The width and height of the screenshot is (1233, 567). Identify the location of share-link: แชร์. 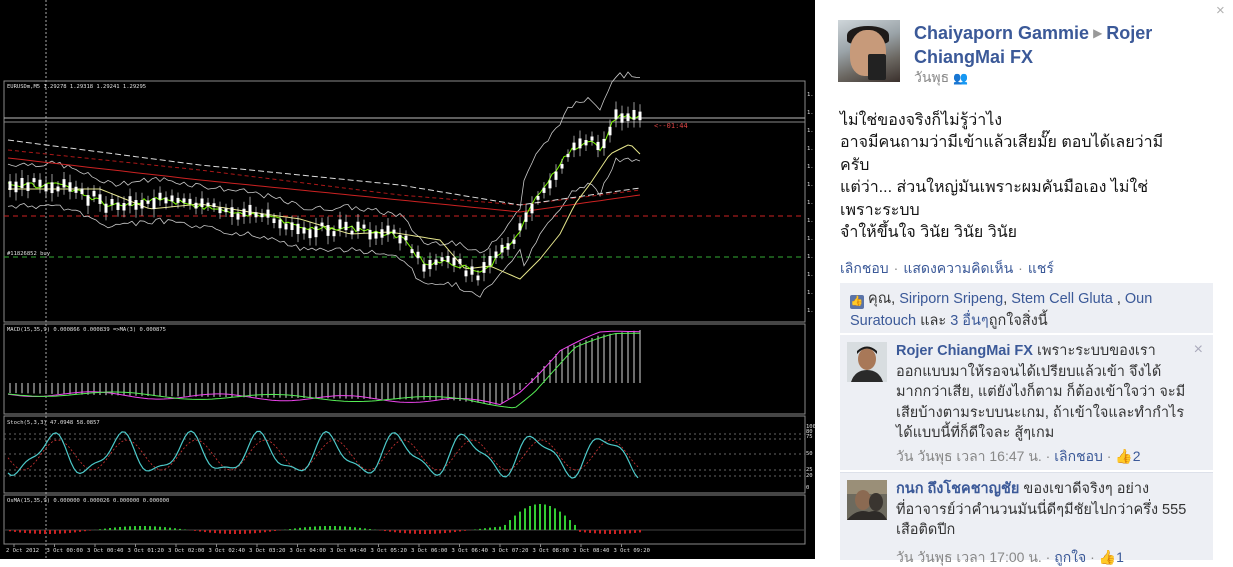
(1041, 268).